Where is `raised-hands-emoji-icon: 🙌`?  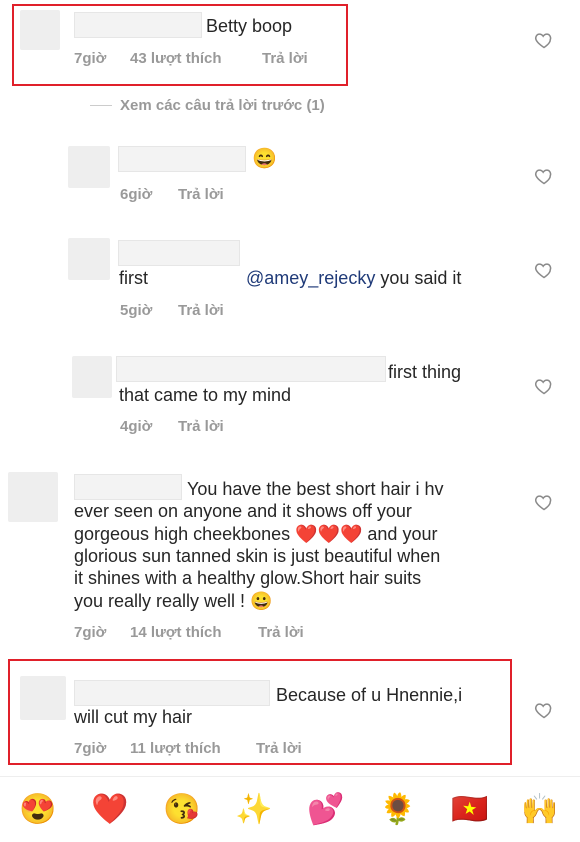 raised-hands-emoji-icon: 🙌 is located at coordinates (540, 810).